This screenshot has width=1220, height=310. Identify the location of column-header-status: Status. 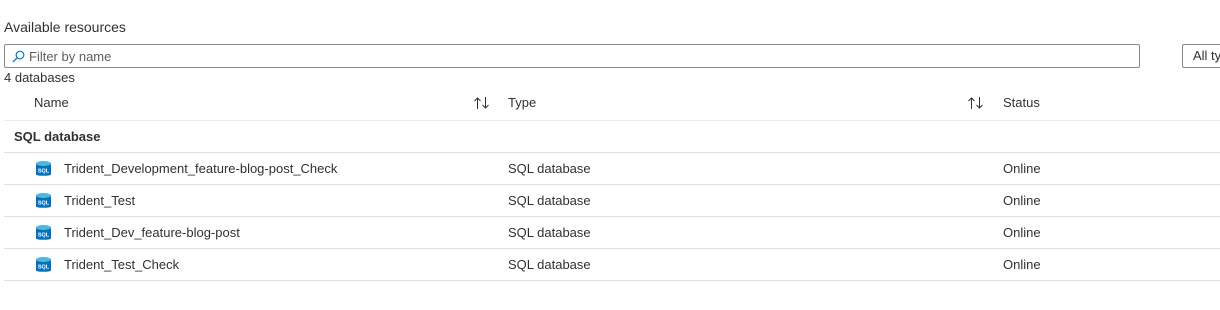
(1021, 104).